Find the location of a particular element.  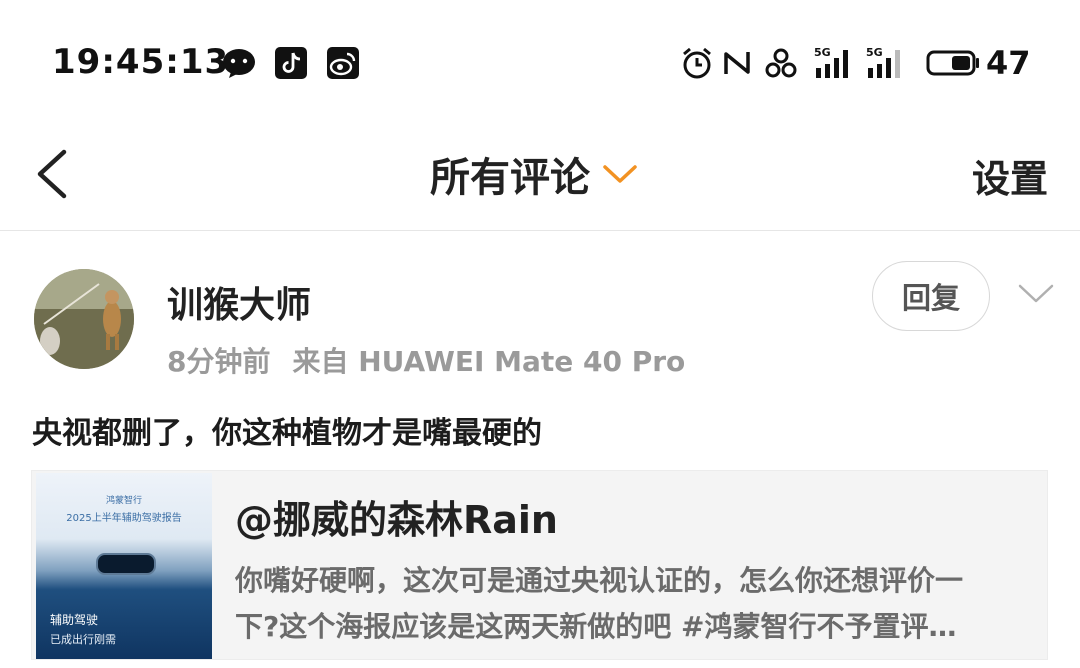

settings-button: 设置 is located at coordinates (1010, 175).